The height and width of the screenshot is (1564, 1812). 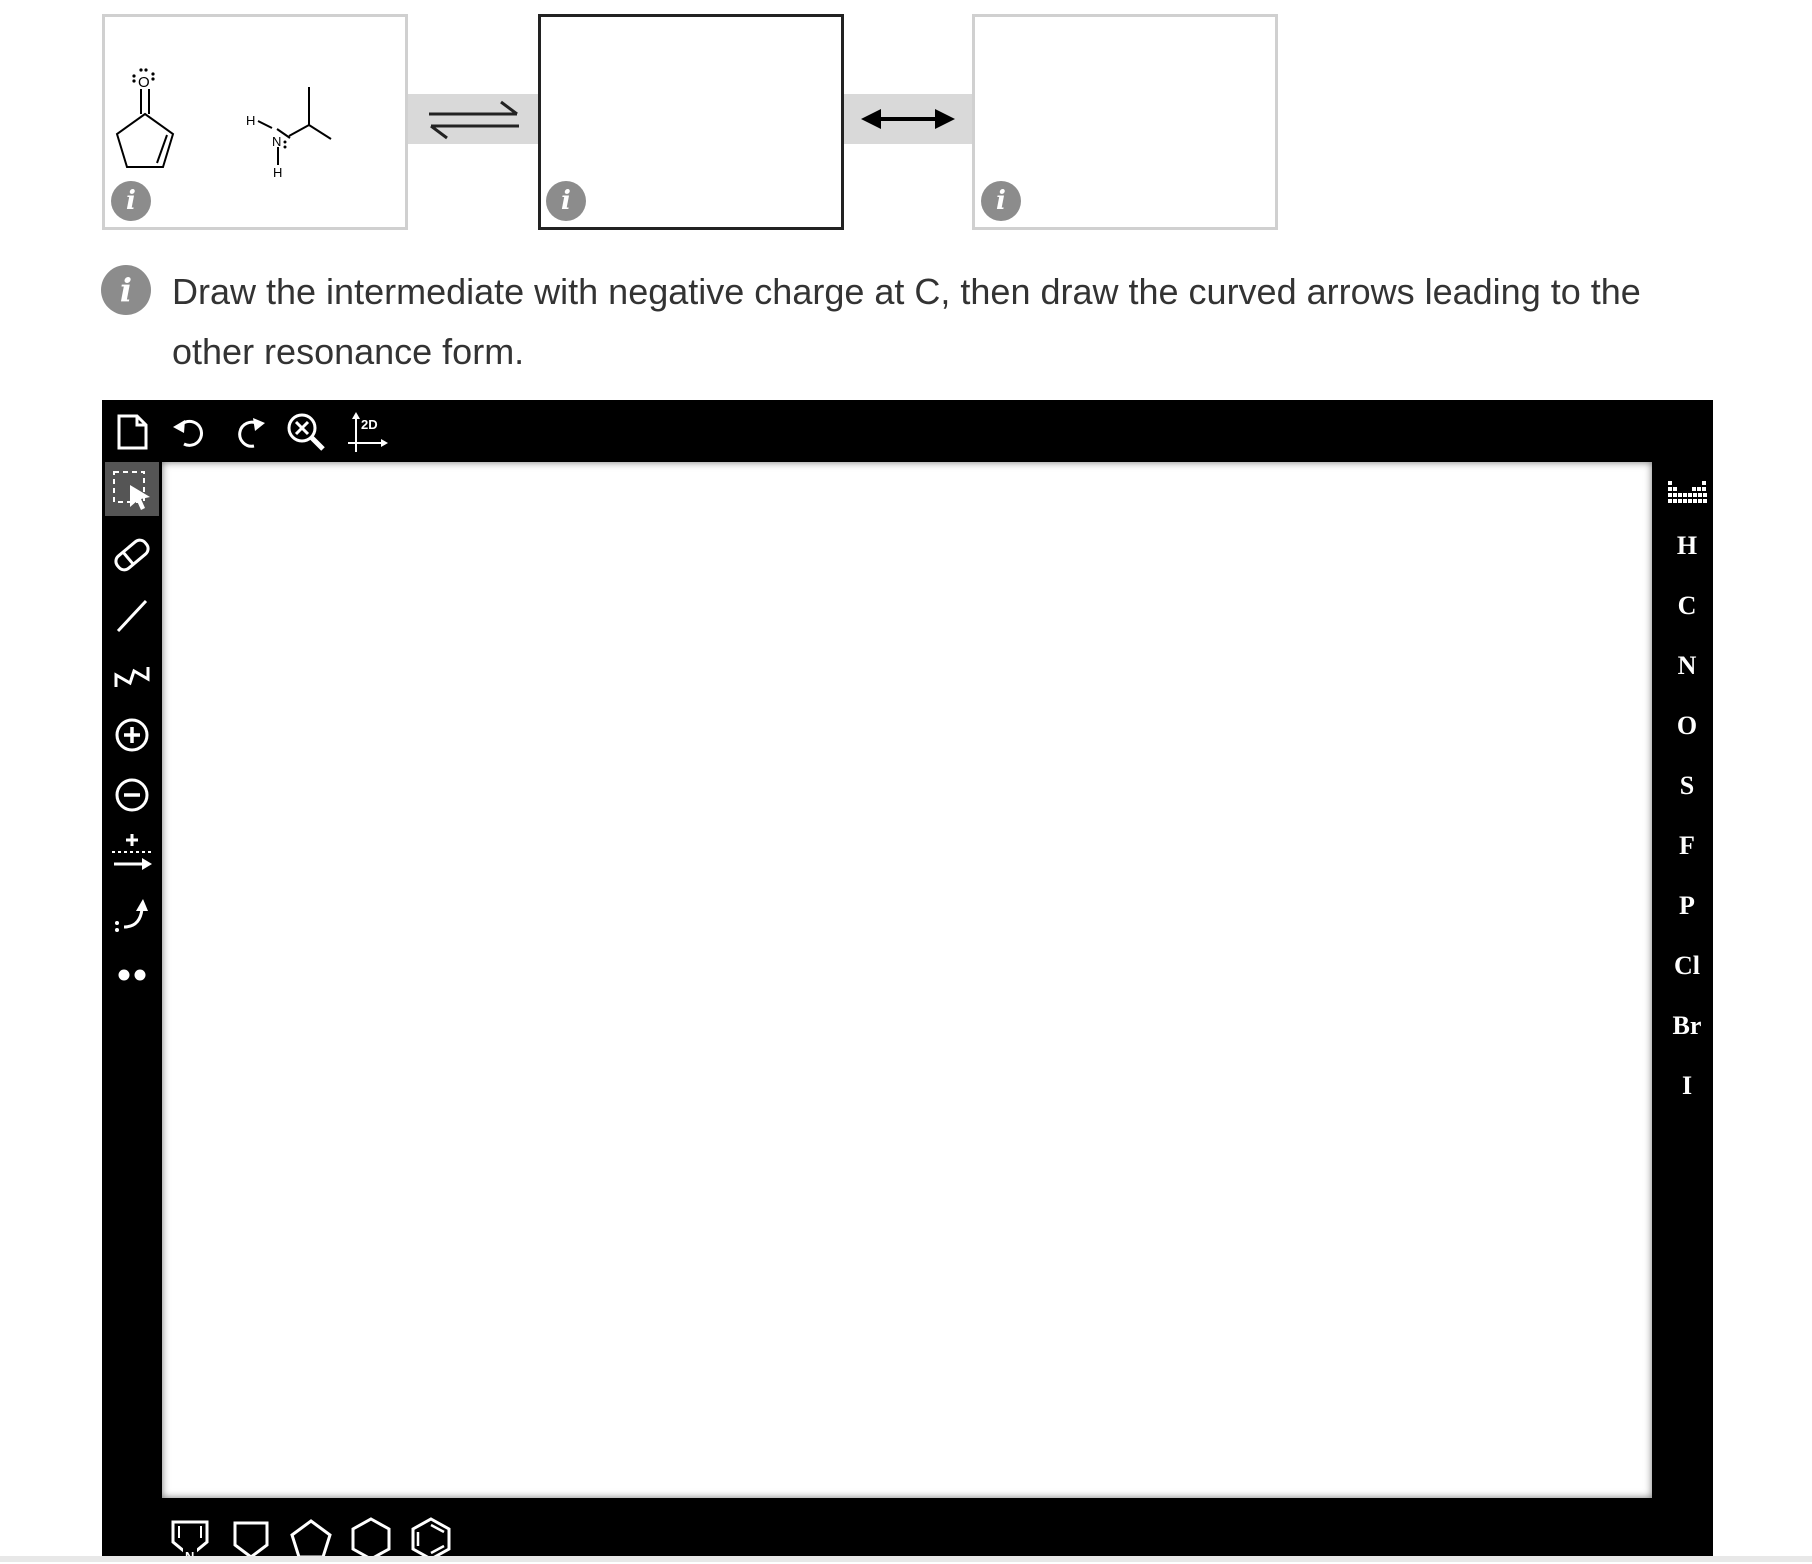 What do you see at coordinates (906, 1559) in the screenshot?
I see `page-bottom-edge` at bounding box center [906, 1559].